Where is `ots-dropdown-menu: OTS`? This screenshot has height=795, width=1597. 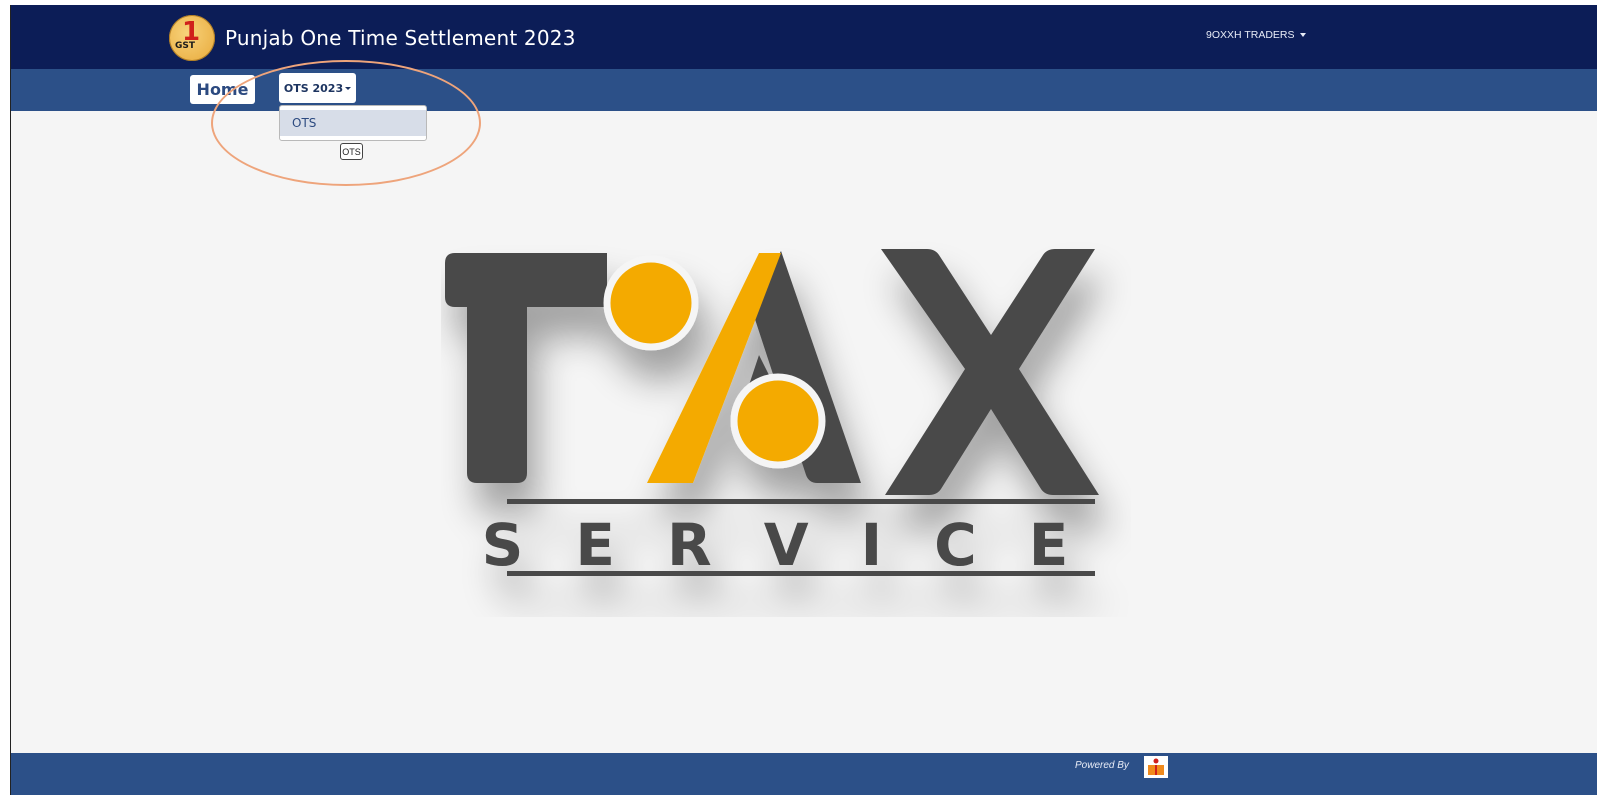 ots-dropdown-menu: OTS is located at coordinates (353, 123).